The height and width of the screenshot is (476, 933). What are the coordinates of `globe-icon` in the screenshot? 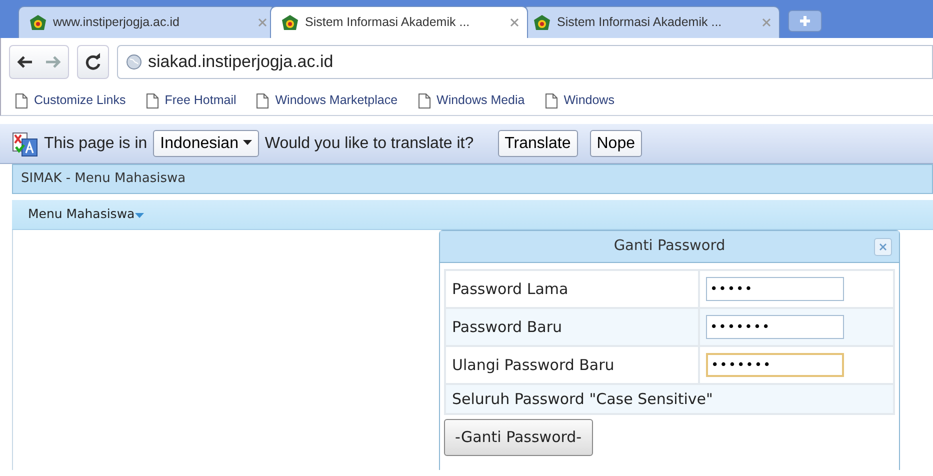 It's located at (134, 62).